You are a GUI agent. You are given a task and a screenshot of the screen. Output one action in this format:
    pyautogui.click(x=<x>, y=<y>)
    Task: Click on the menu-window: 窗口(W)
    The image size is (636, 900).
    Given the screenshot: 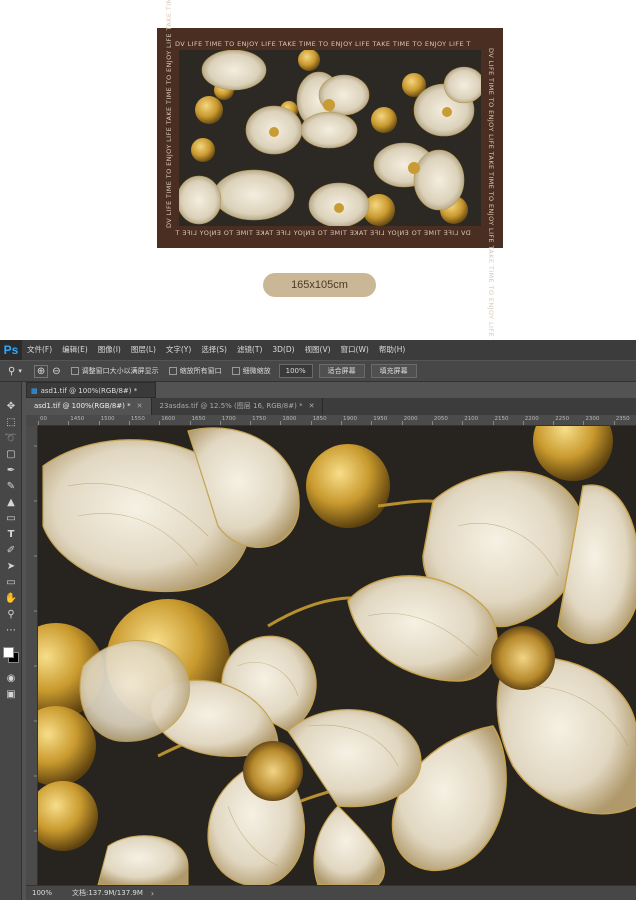 What is the action you would take?
    pyautogui.click(x=355, y=350)
    